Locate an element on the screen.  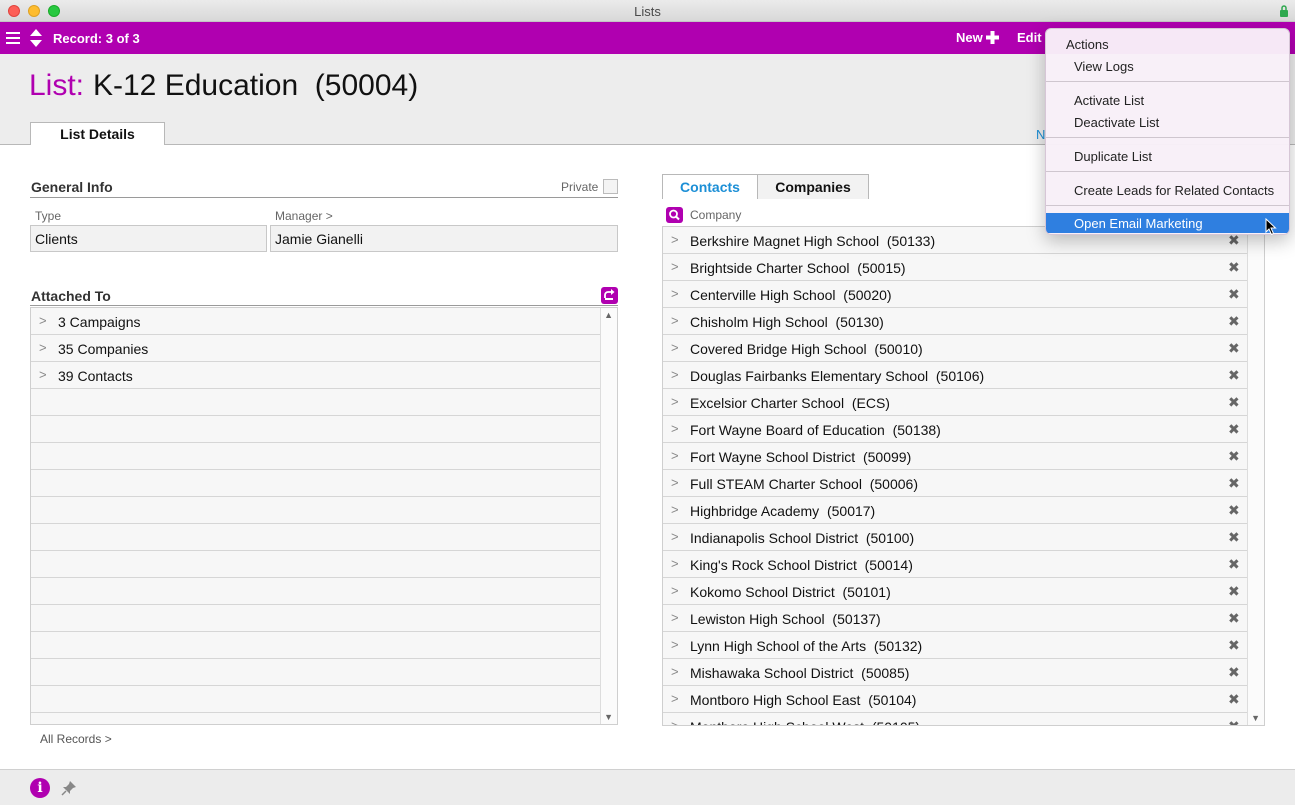
search-icon is located at coordinates (674, 215).